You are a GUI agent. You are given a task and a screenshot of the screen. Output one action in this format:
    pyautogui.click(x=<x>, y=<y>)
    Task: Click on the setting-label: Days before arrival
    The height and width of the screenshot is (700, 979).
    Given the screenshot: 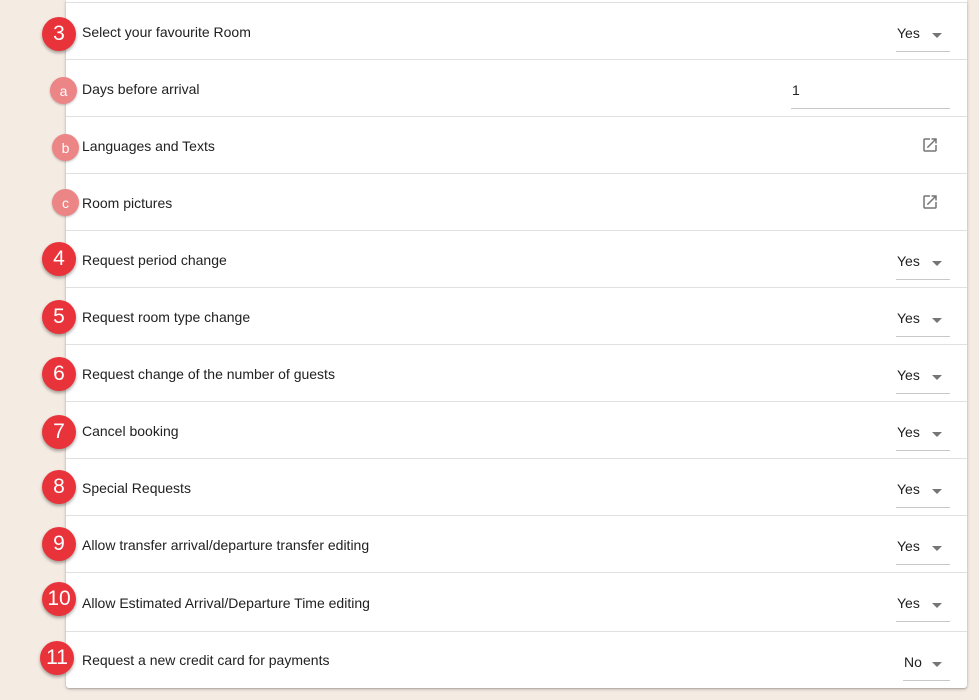 What is the action you would take?
    pyautogui.click(x=141, y=88)
    